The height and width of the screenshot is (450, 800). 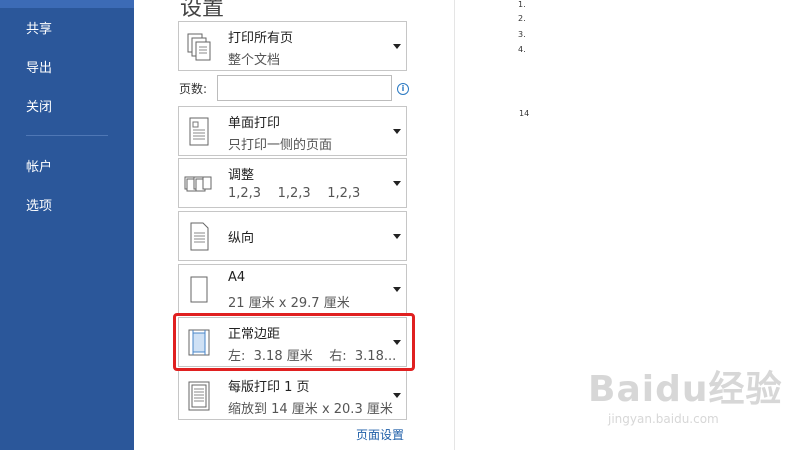 What do you see at coordinates (241, 238) in the screenshot?
I see `orientation-title: 纵向` at bounding box center [241, 238].